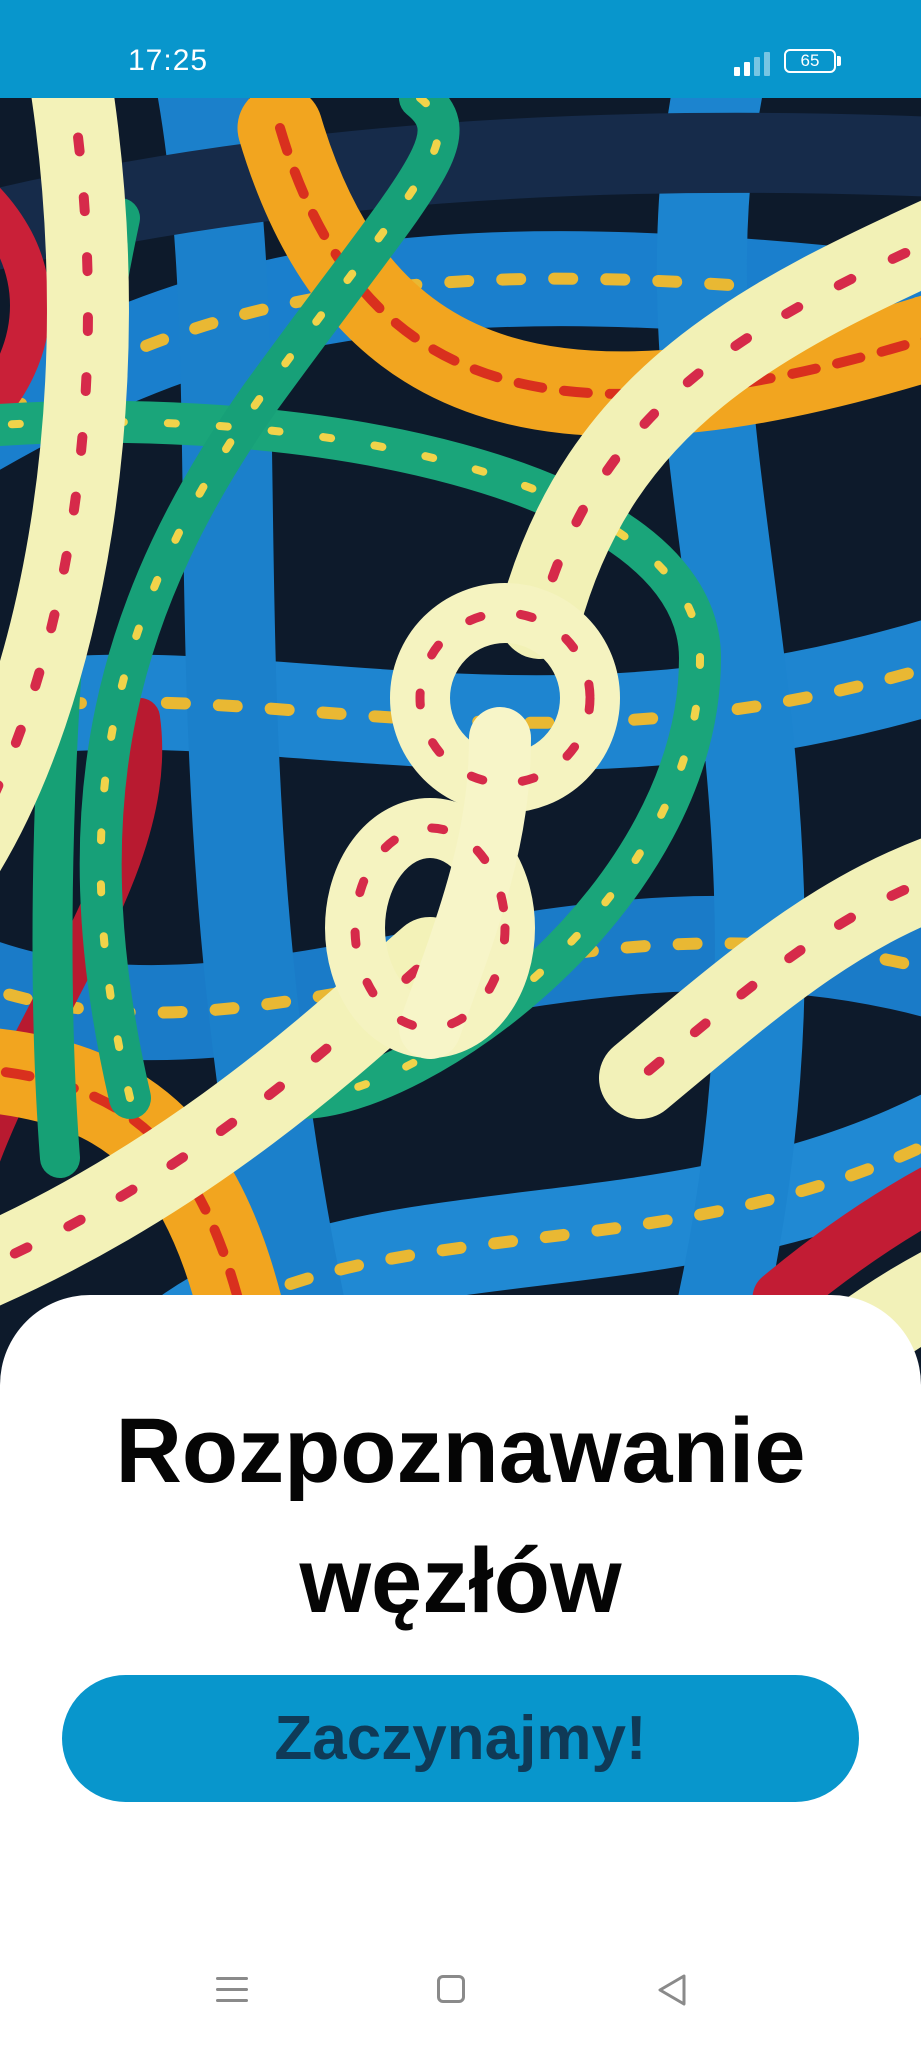 This screenshot has width=921, height=2048. I want to click on status-bar: 17:25 65, so click(460, 49).